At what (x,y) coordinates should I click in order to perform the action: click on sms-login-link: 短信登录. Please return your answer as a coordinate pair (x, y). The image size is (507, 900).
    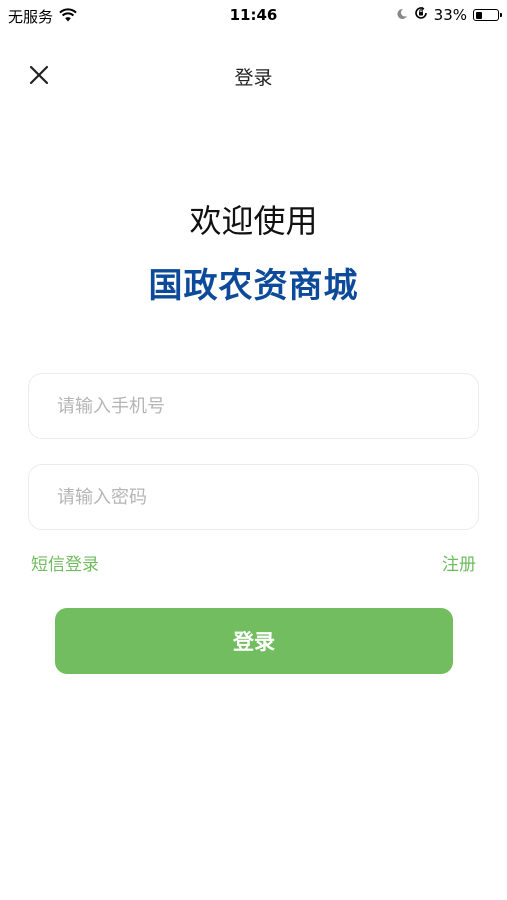
    Looking at the image, I should click on (65, 562).